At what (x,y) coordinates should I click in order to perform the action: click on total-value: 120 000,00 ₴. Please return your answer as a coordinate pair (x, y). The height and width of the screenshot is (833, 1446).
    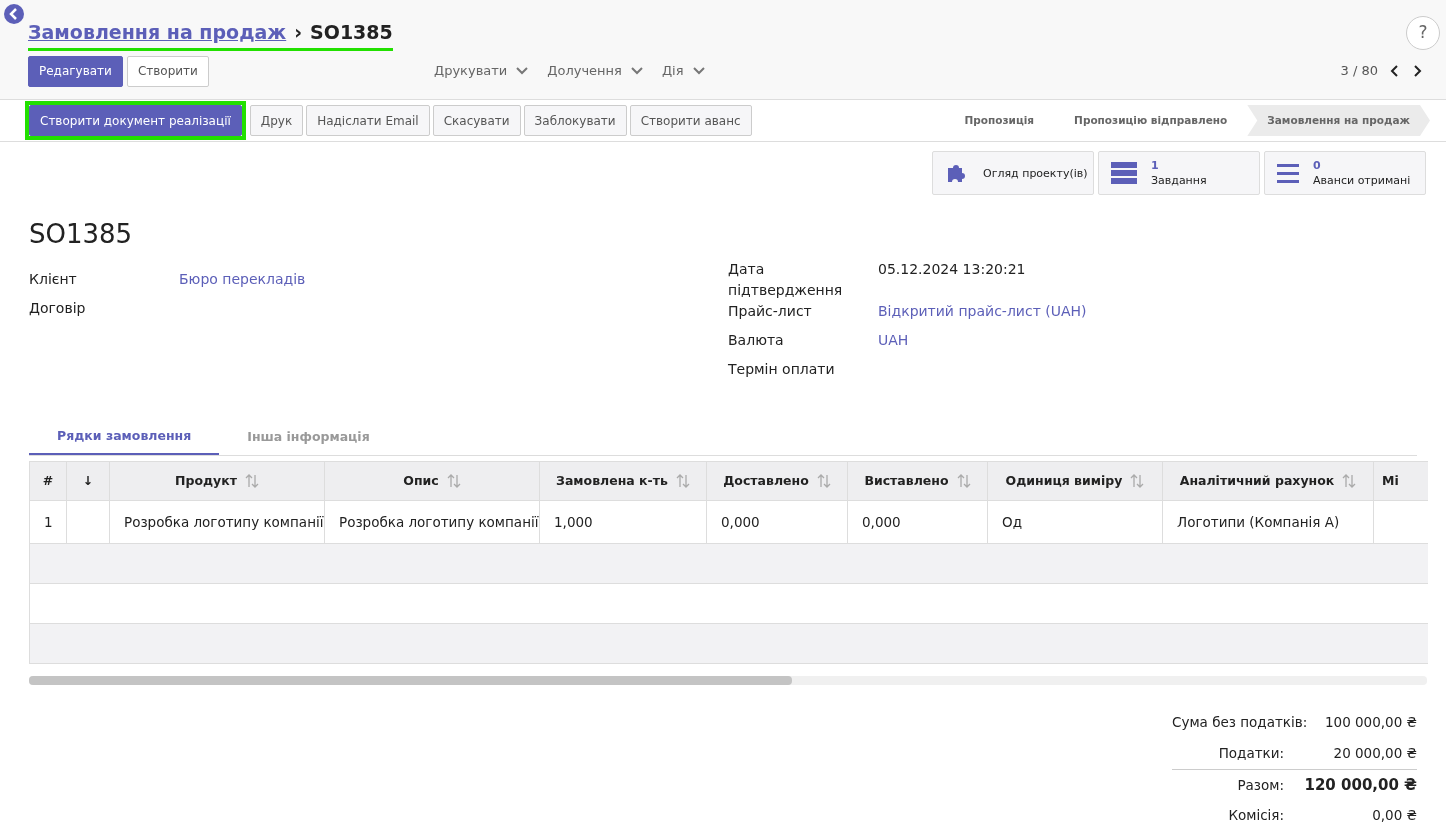
    Looking at the image, I should click on (1360, 785).